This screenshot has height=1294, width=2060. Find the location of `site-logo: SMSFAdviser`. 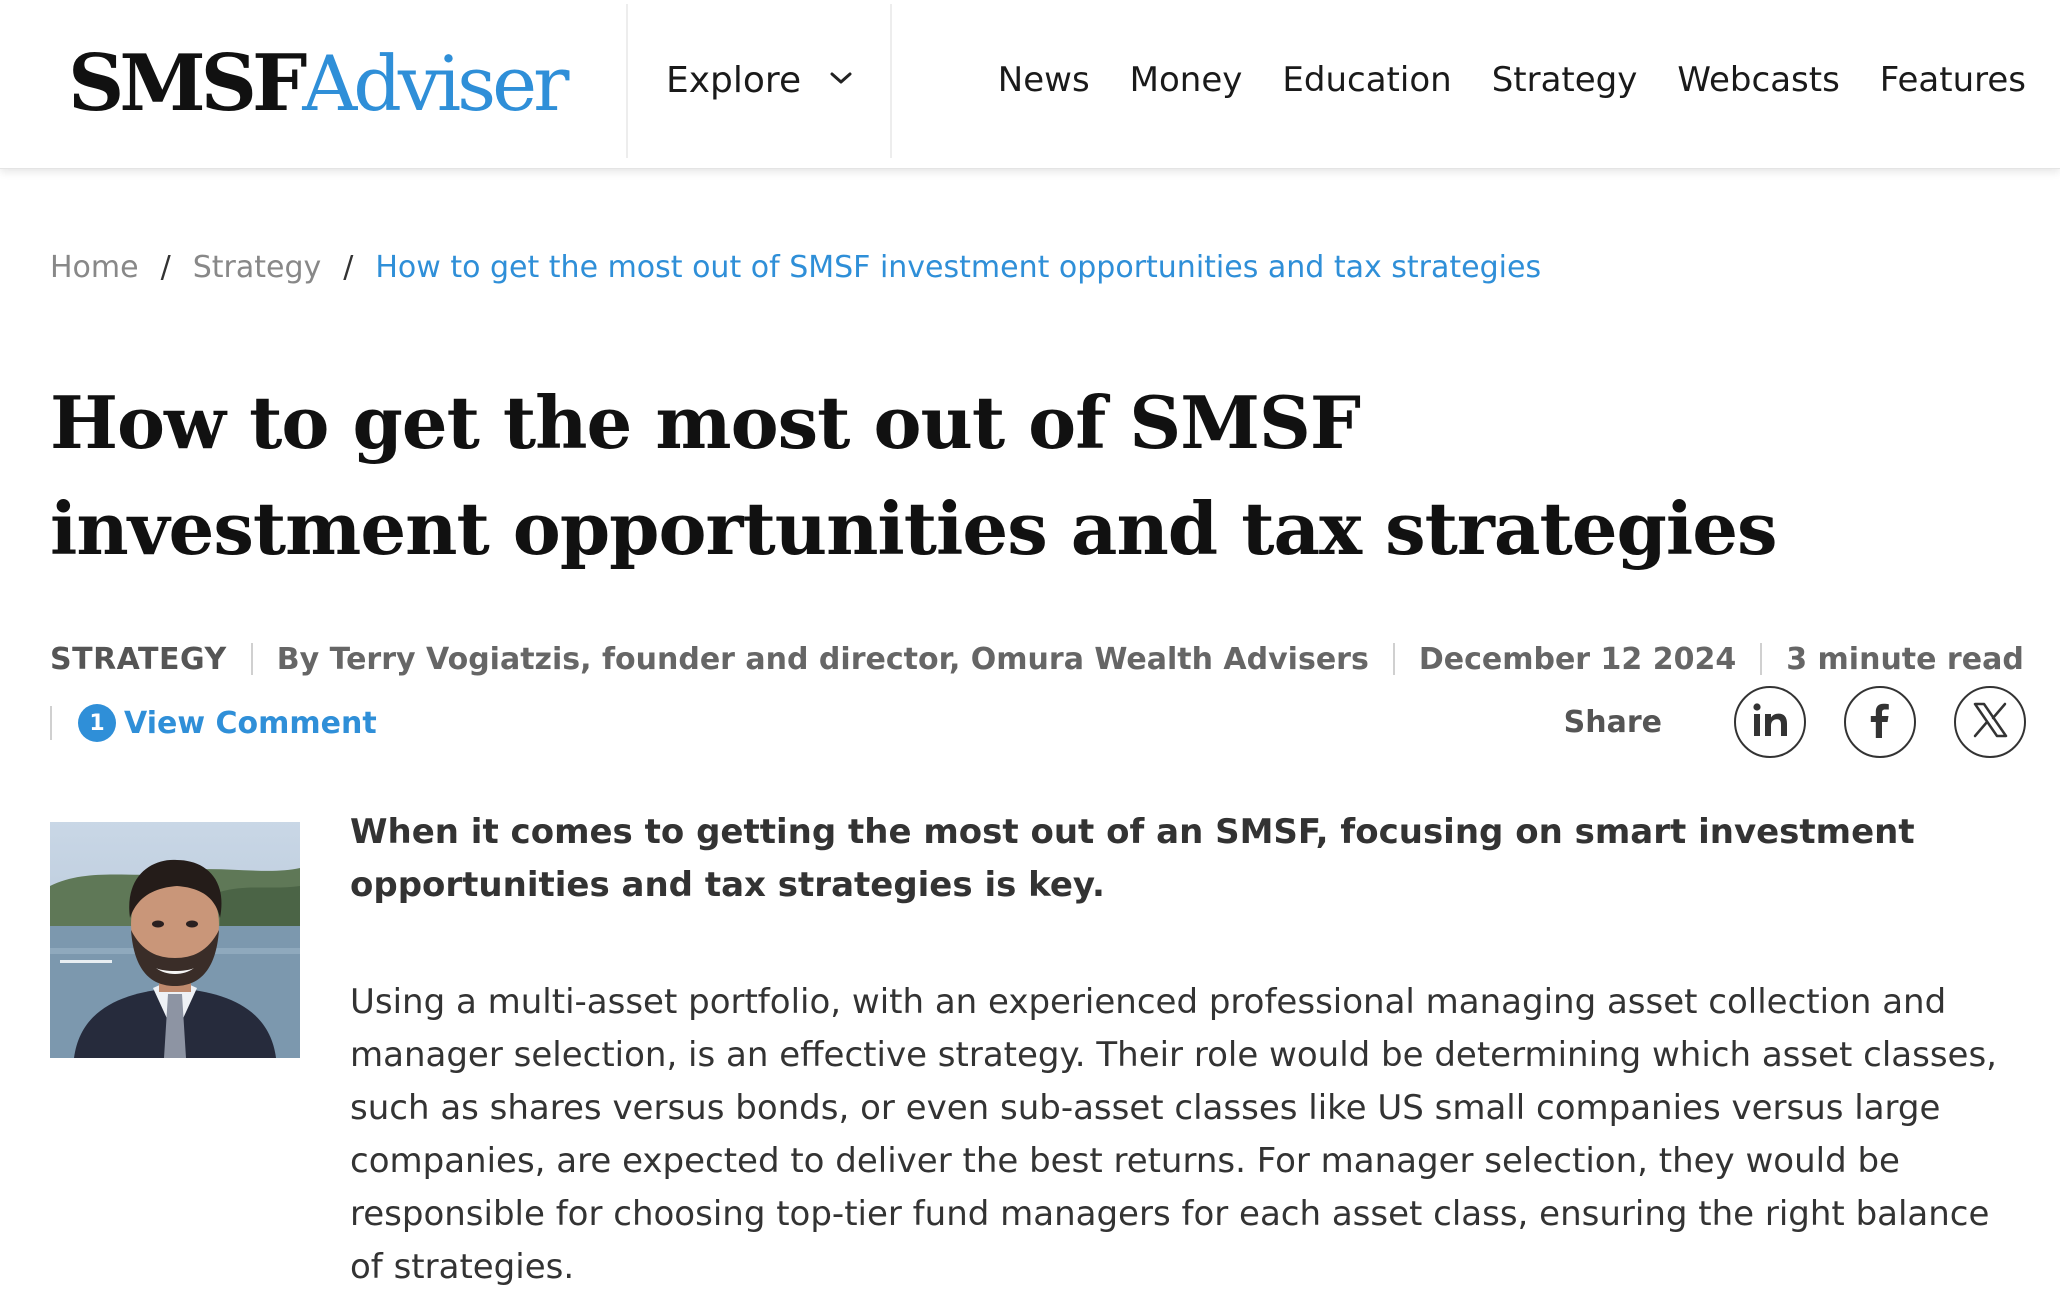

site-logo: SMSFAdviser is located at coordinates (318, 84).